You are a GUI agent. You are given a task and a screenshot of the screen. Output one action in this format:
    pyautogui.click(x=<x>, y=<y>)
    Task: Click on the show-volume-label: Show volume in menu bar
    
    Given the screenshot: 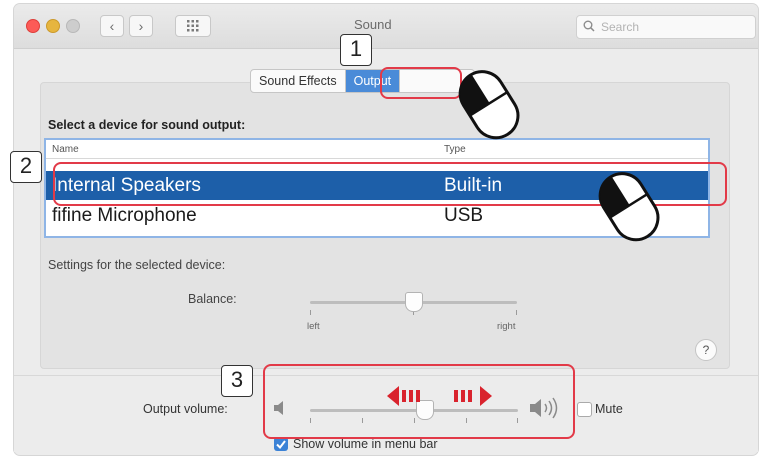 What is the action you would take?
    pyautogui.click(x=365, y=444)
    